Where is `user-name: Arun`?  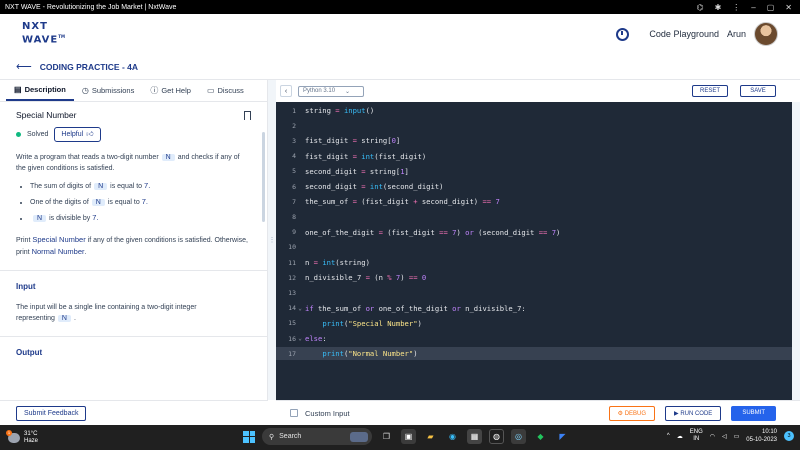
user-name: Arun is located at coordinates (736, 34).